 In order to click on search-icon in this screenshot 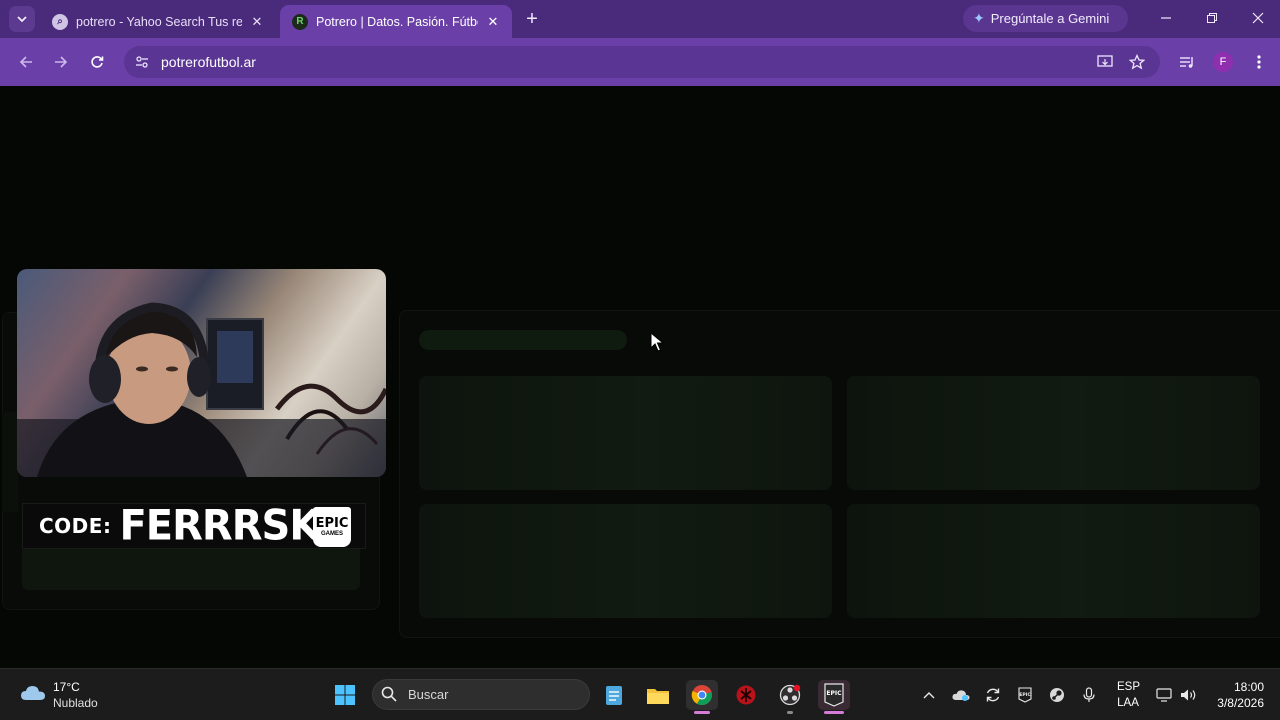, I will do `click(389, 694)`.